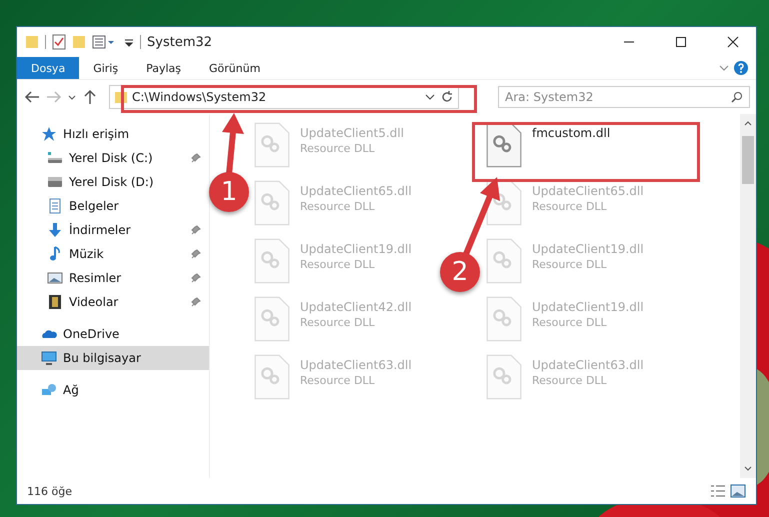 This screenshot has width=769, height=517. I want to click on sidebar-item: Resimler, so click(113, 278).